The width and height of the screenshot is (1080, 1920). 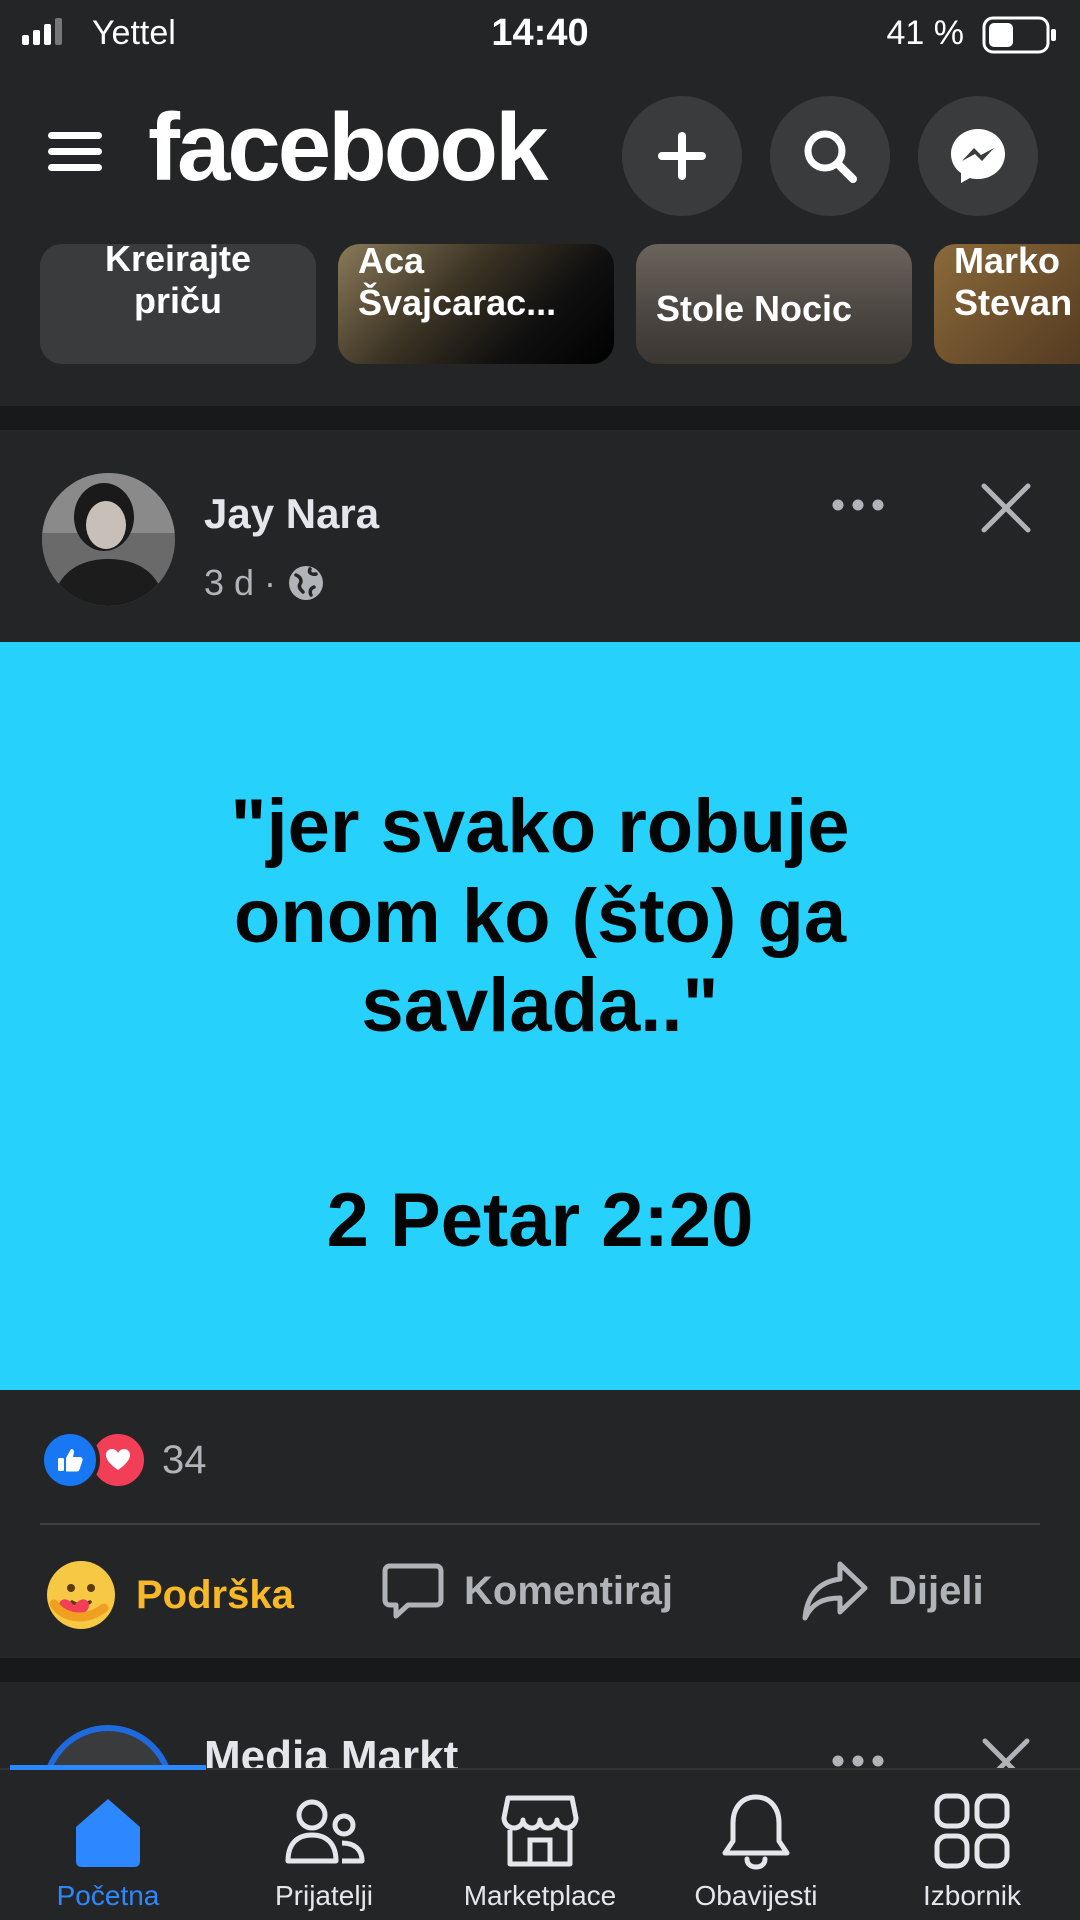 What do you see at coordinates (972, 1895) in the screenshot?
I see `nav-label: Izbornik` at bounding box center [972, 1895].